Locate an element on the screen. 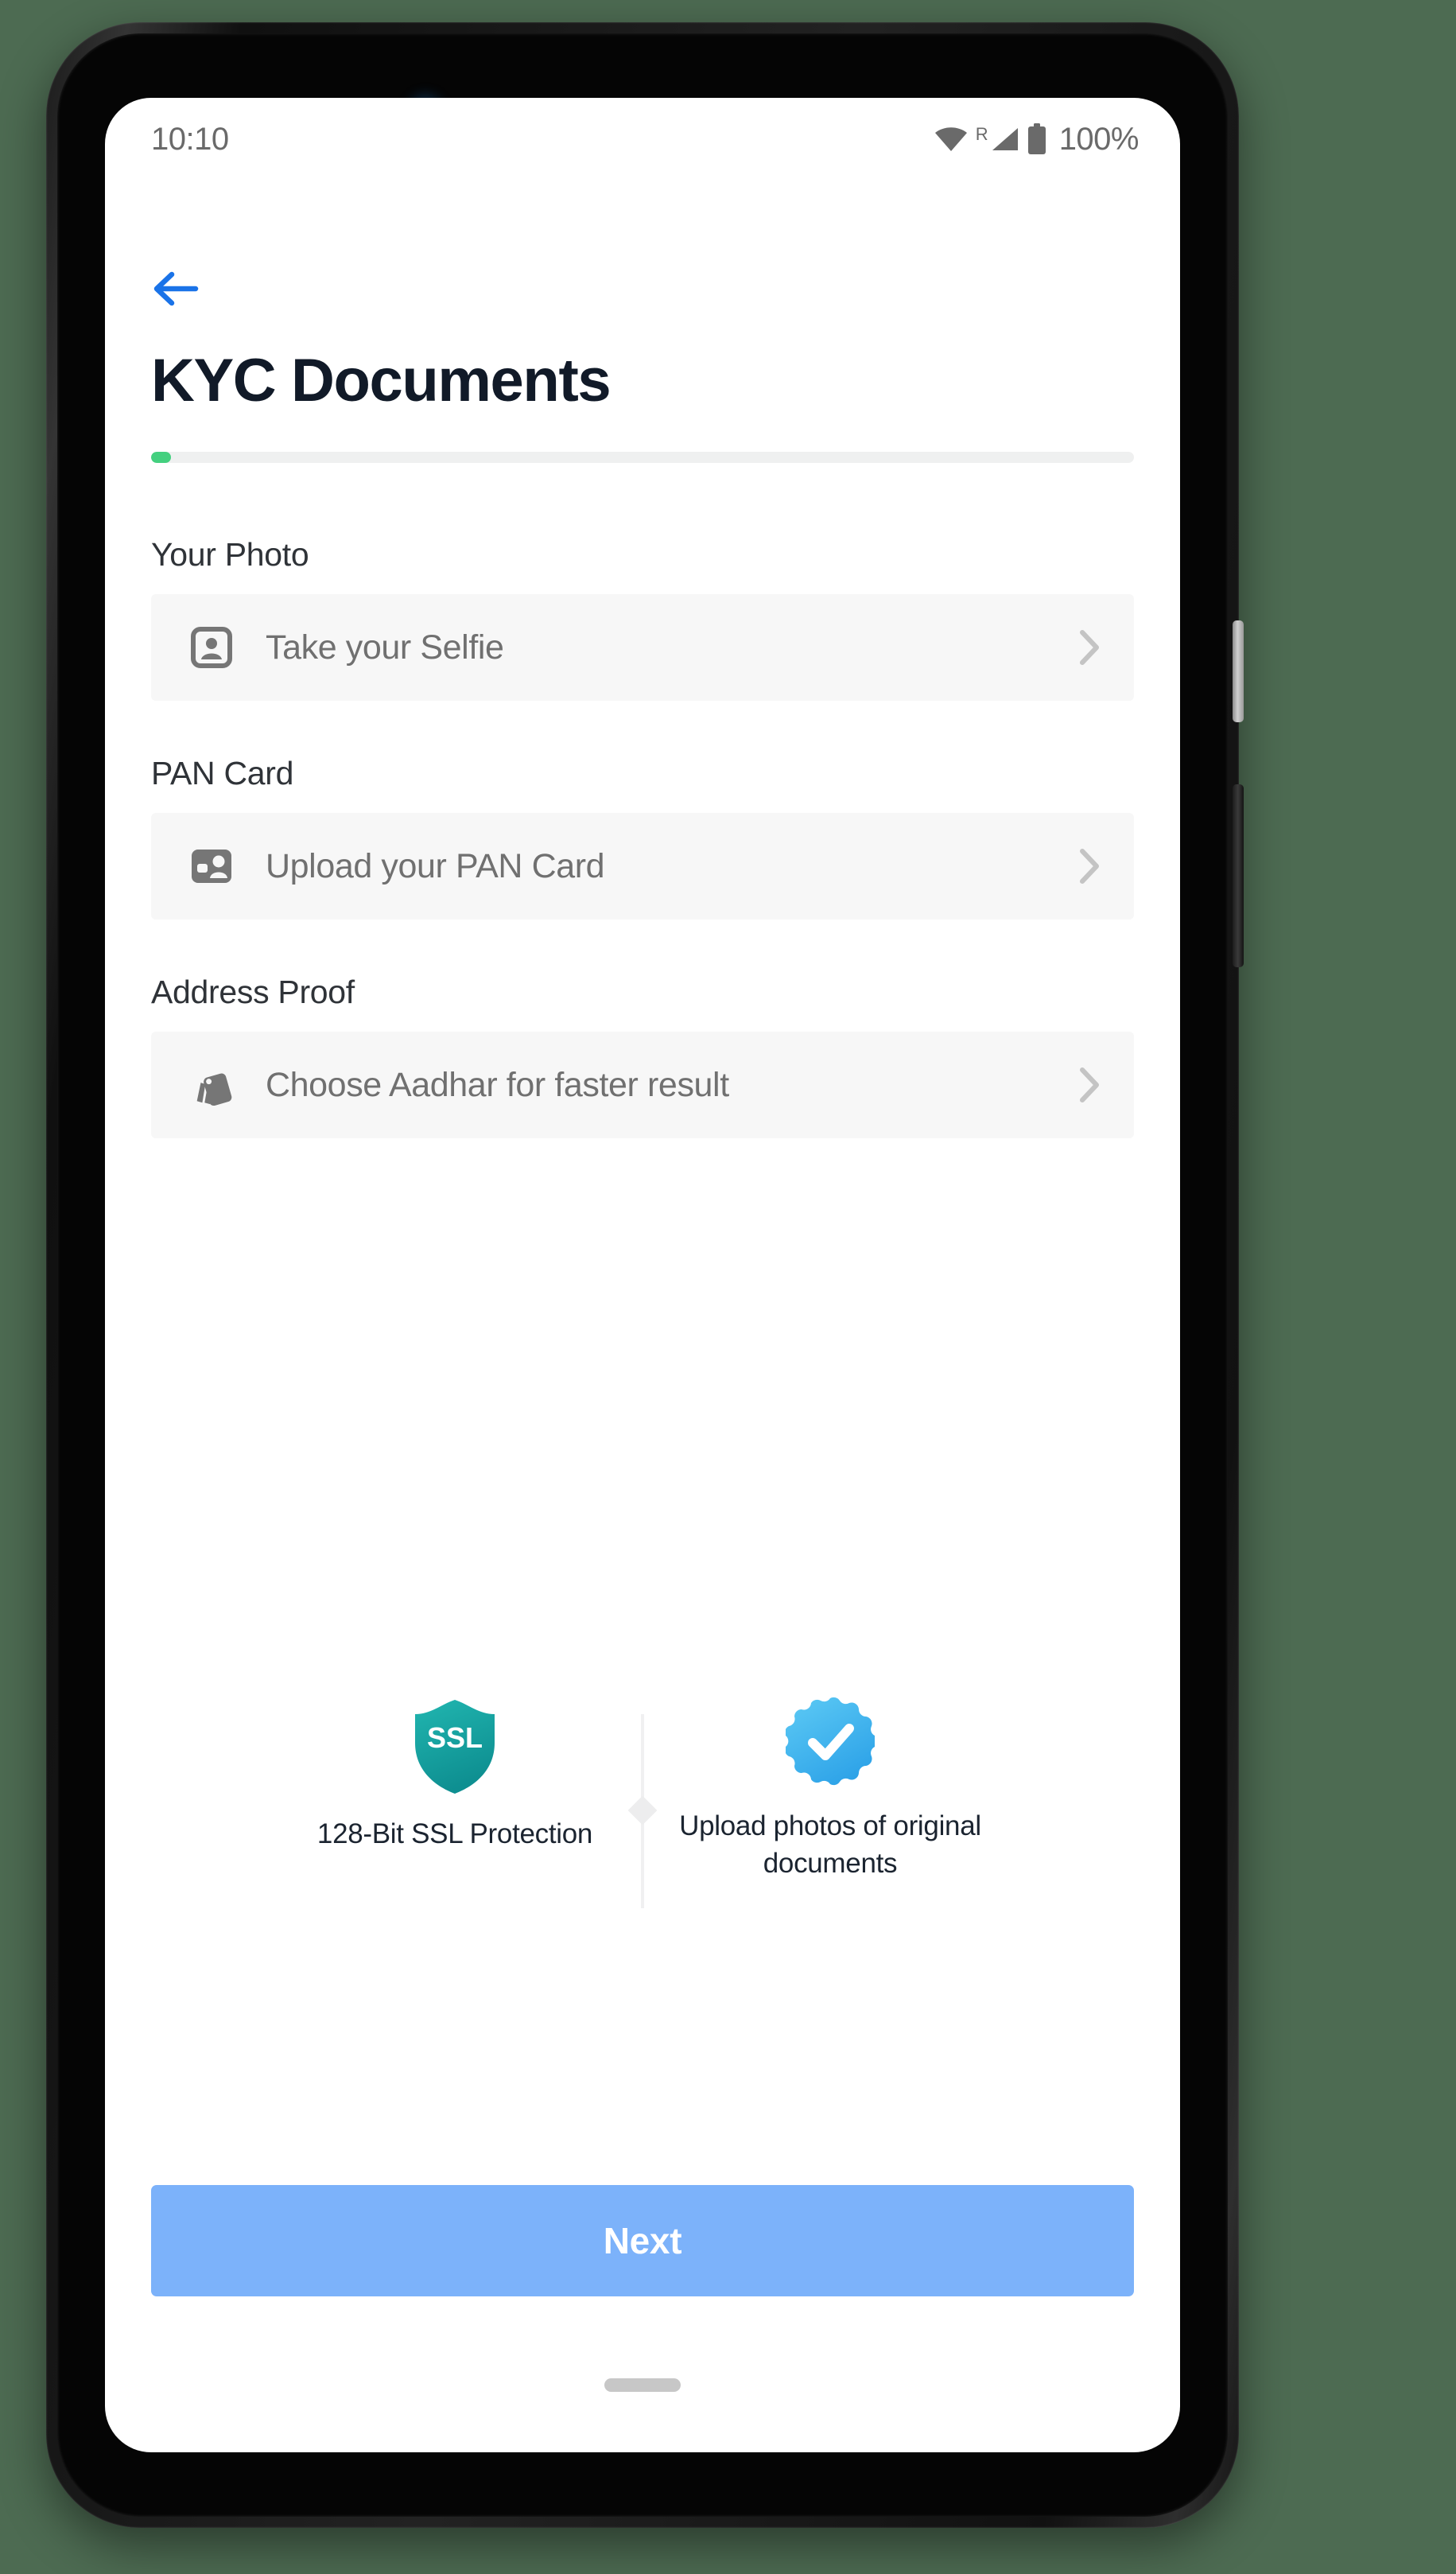 This screenshot has height=2574, width=1456. field-group-your-photo: Your Photo Take your Selfie is located at coordinates (642, 618).